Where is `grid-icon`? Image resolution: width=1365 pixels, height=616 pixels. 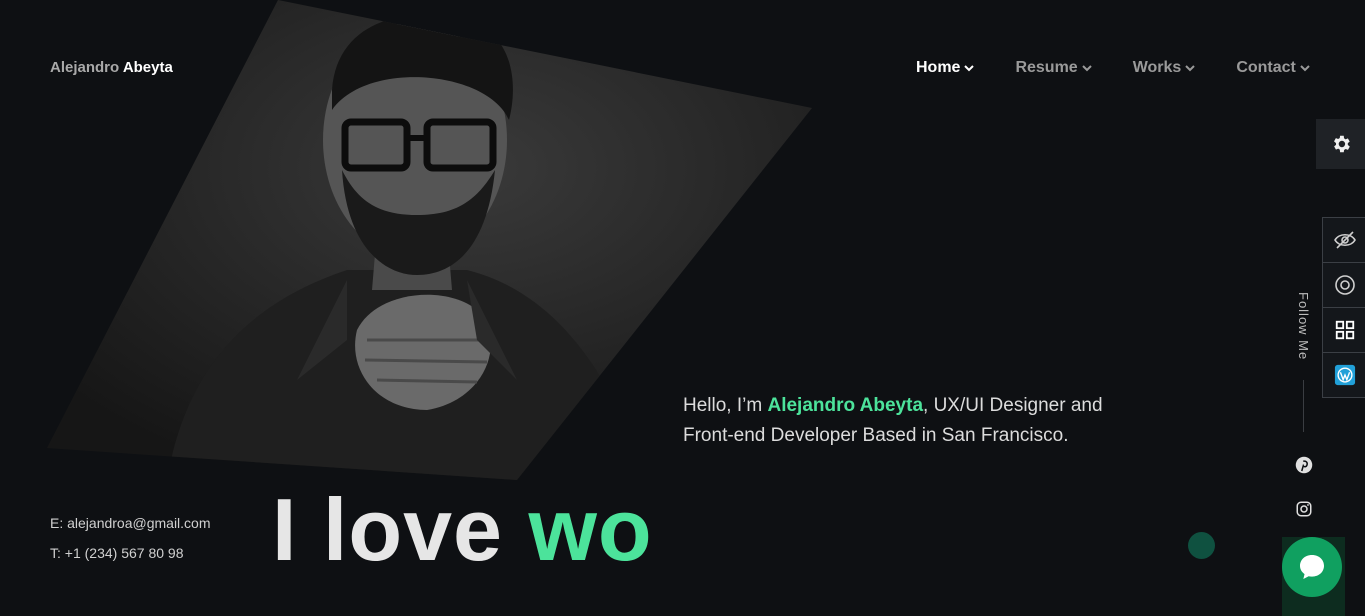 grid-icon is located at coordinates (1344, 330).